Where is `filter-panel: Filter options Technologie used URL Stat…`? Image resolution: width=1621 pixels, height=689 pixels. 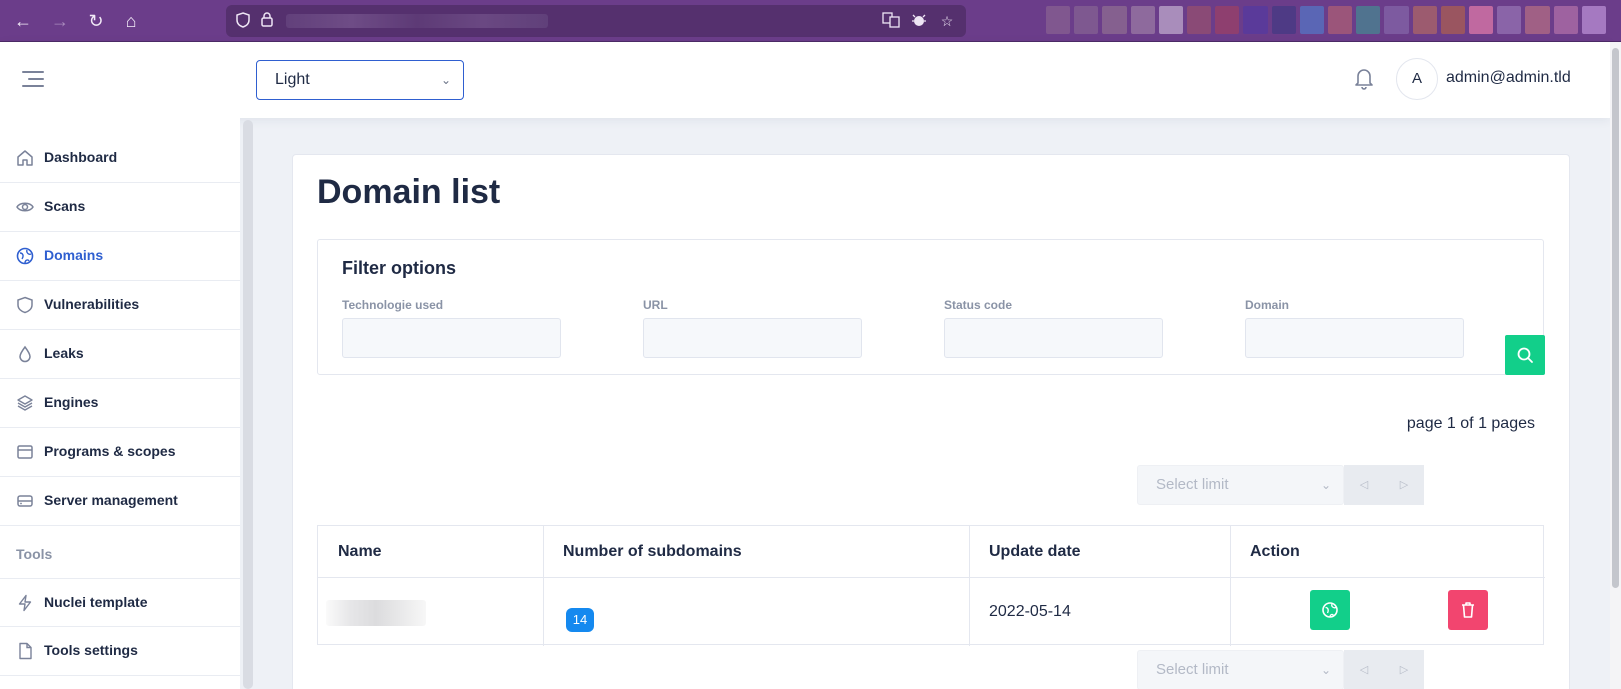
filter-panel: Filter options Technologie used URL Stat… is located at coordinates (931, 307).